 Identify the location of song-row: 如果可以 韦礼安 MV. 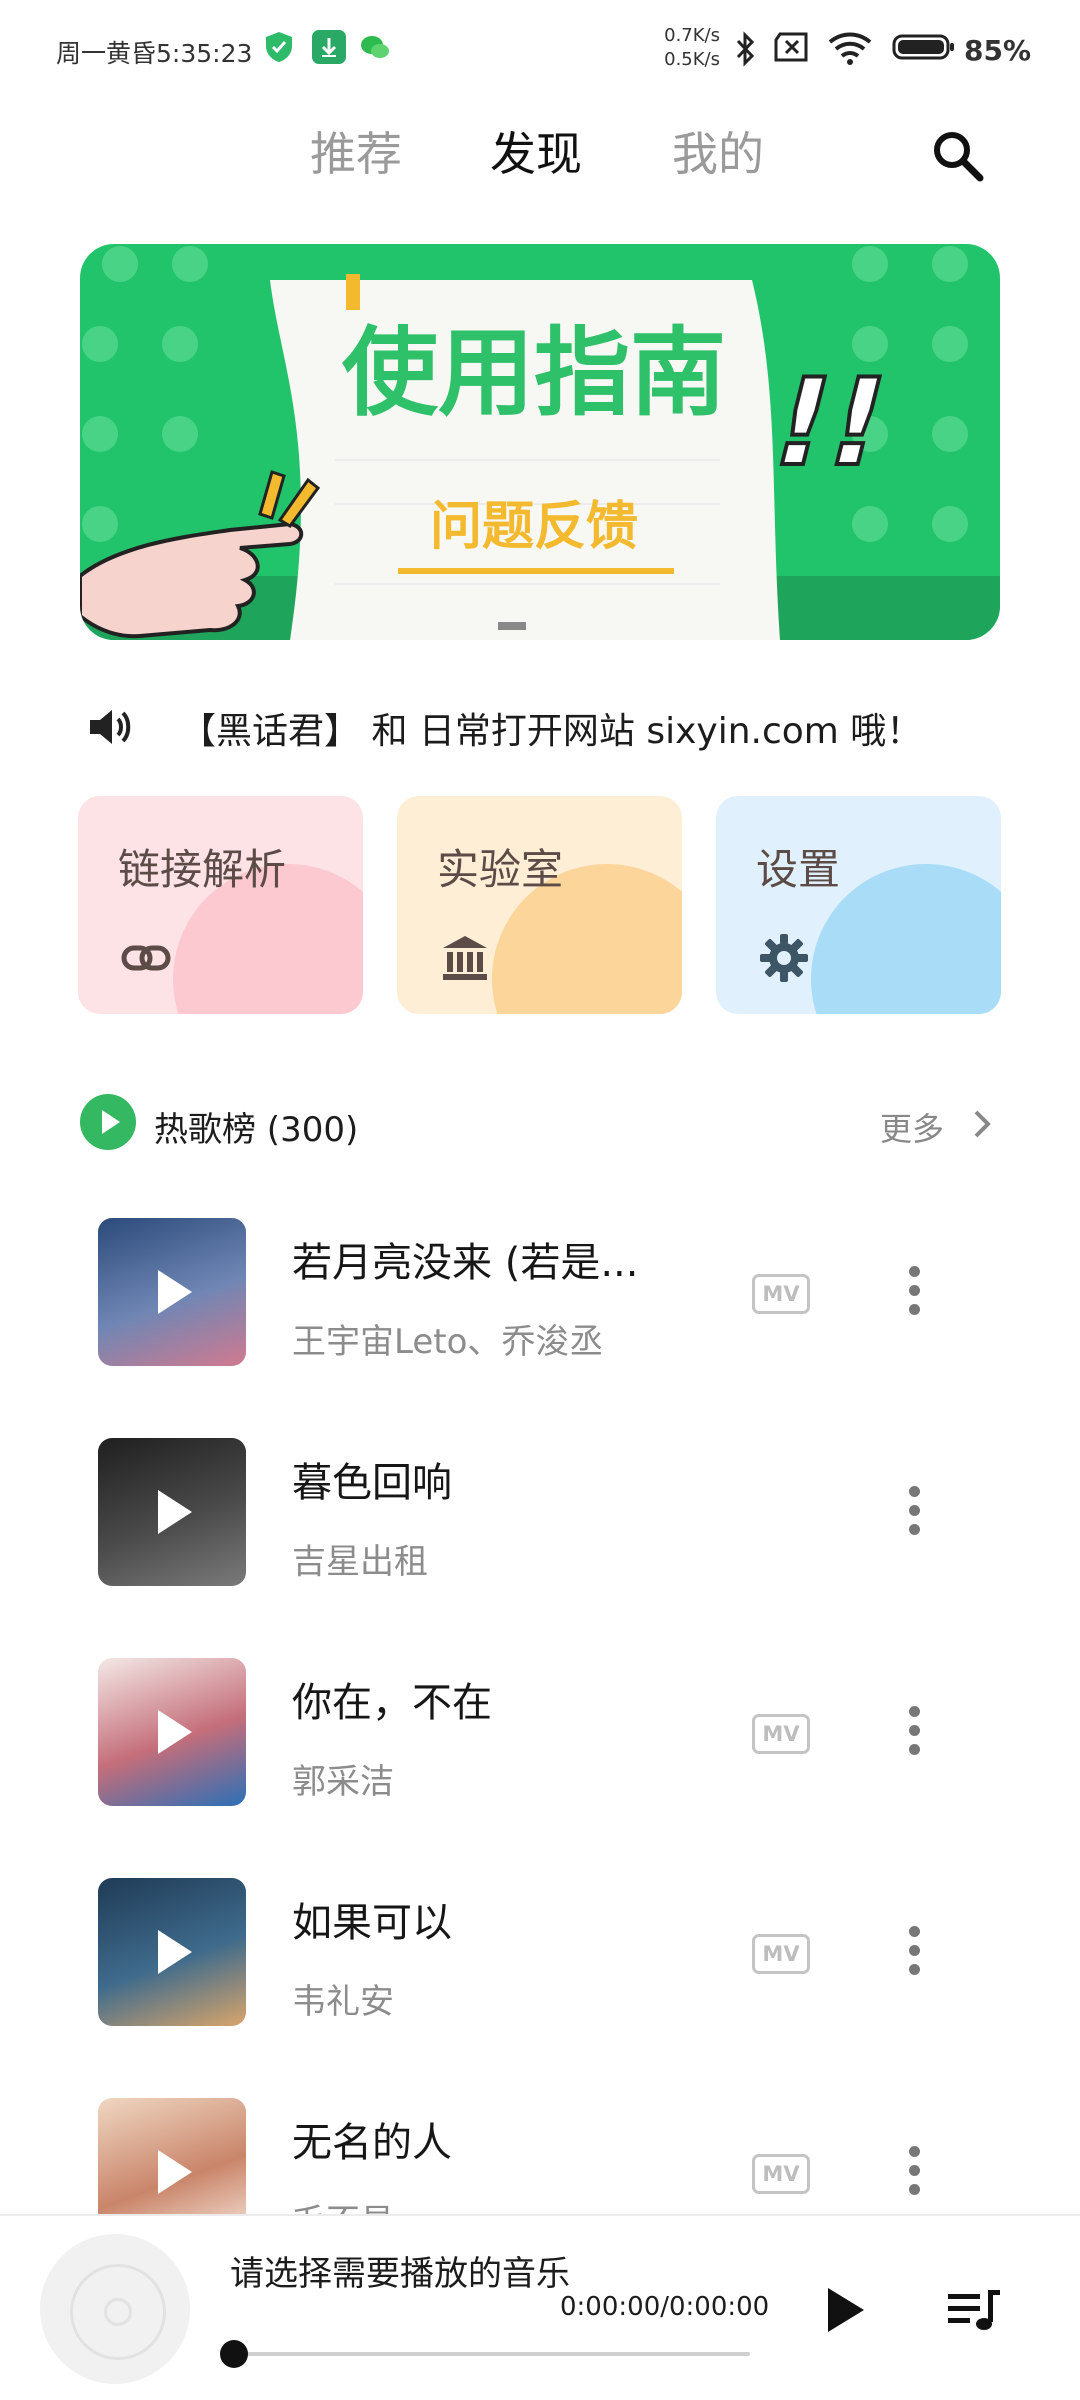
(540, 1956).